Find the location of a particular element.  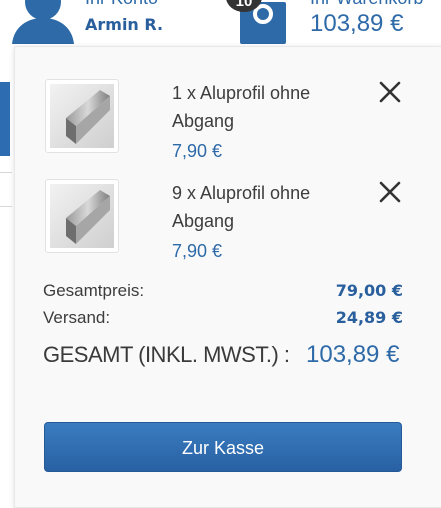

account-name: Armin R. is located at coordinates (124, 24).